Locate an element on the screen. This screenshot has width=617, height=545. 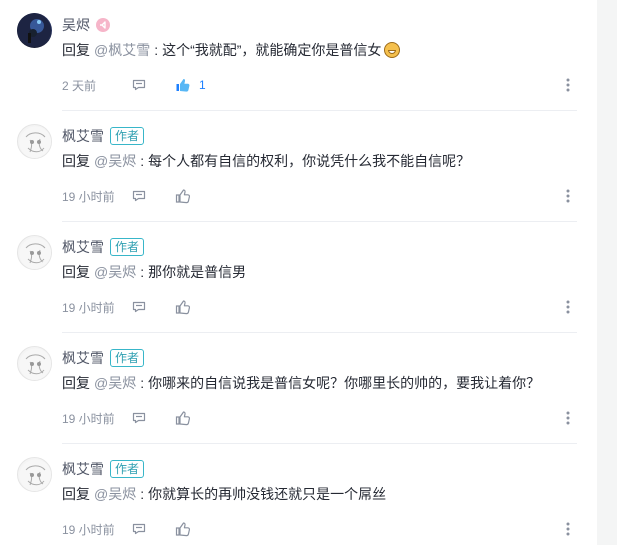
comment-content: 回复 @枫艾雪 : 这个“我就配”，就能确定你是普信女 is located at coordinates (231, 50).